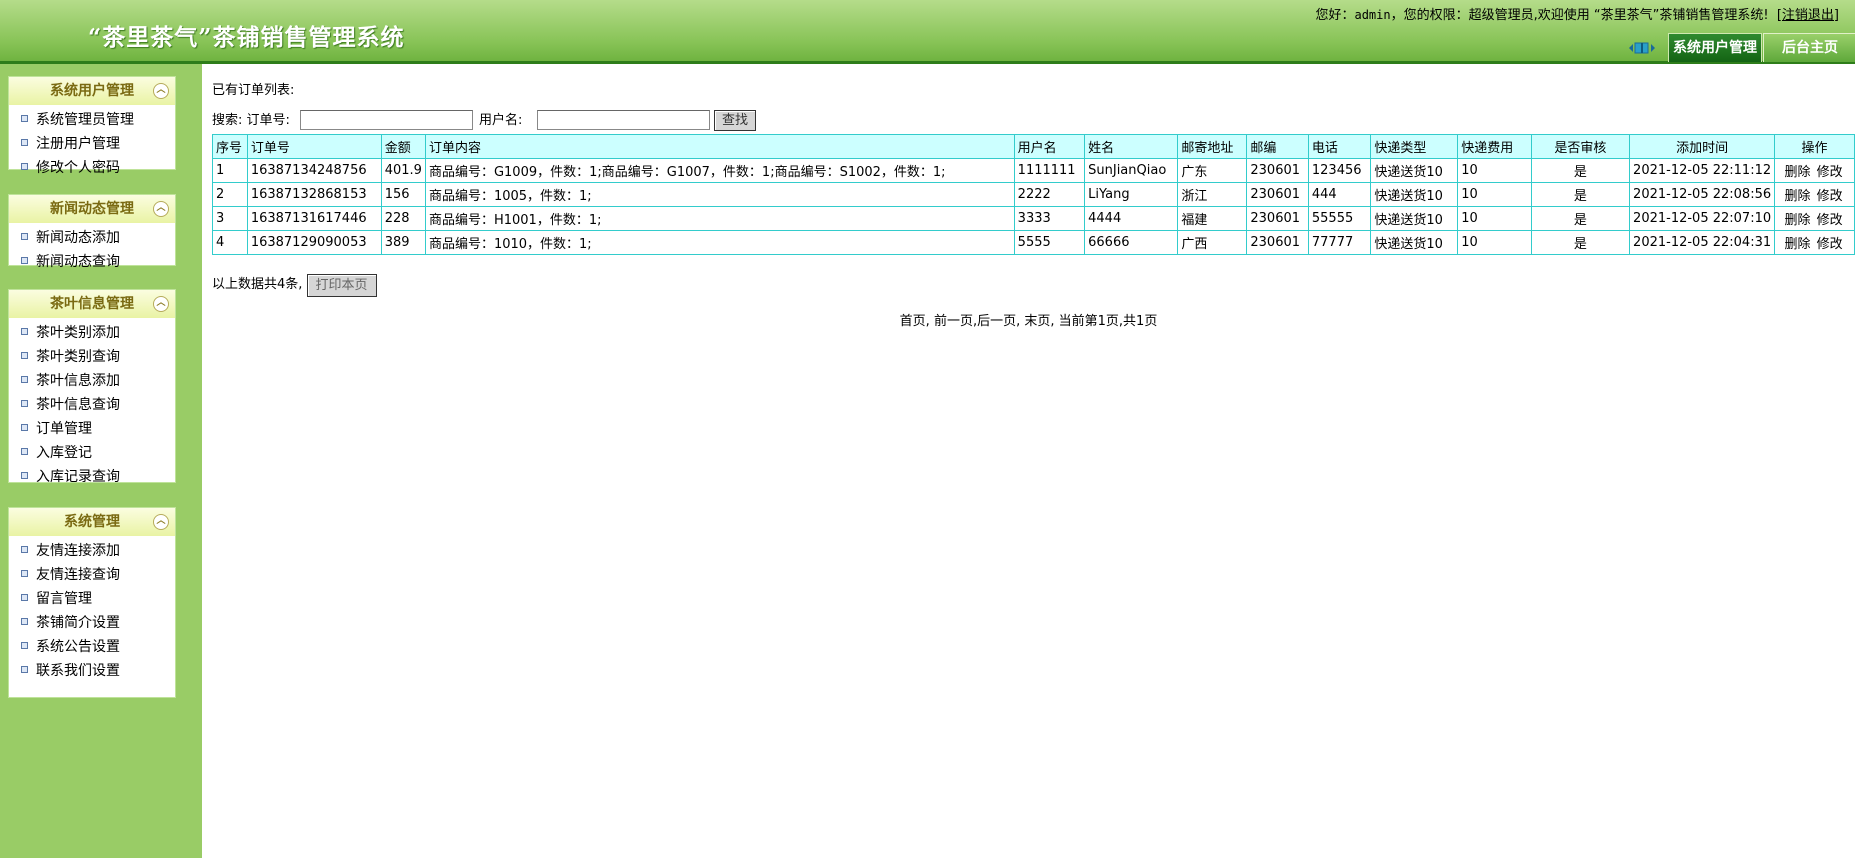 The width and height of the screenshot is (1855, 858). I want to click on cell-username: 3333, so click(1049, 218).